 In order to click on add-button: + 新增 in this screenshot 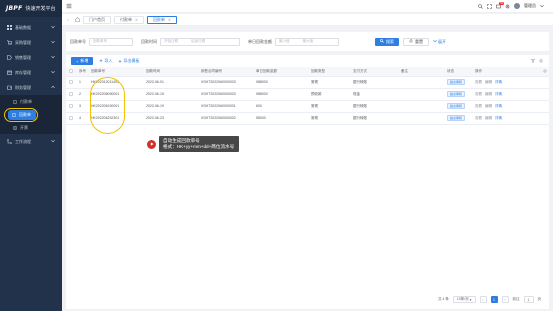, I will do `click(82, 61)`.